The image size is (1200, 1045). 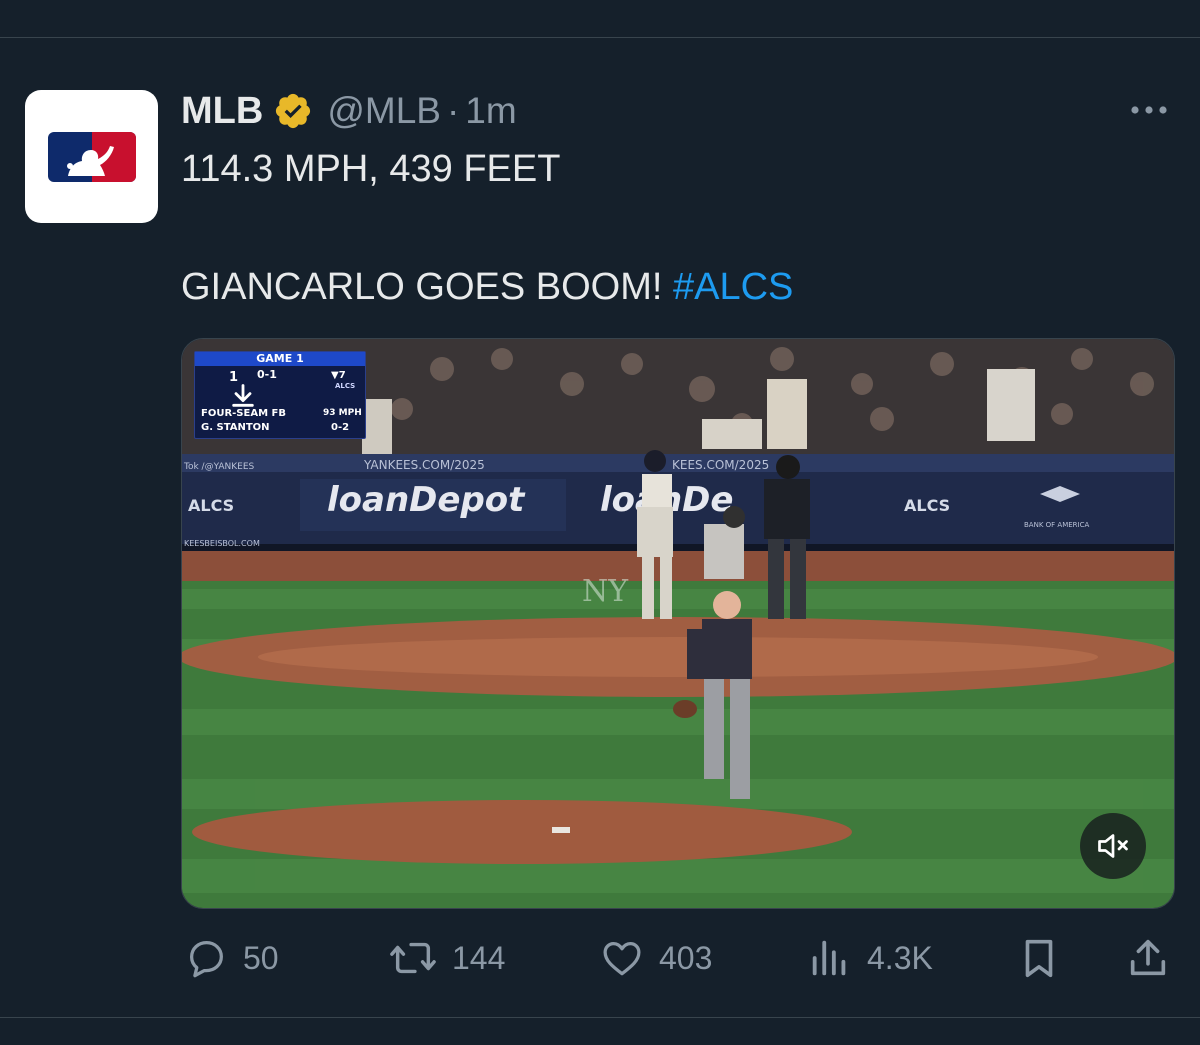 What do you see at coordinates (1056, 525) in the screenshot?
I see `svg-text: BANK OF AMERICA` at bounding box center [1056, 525].